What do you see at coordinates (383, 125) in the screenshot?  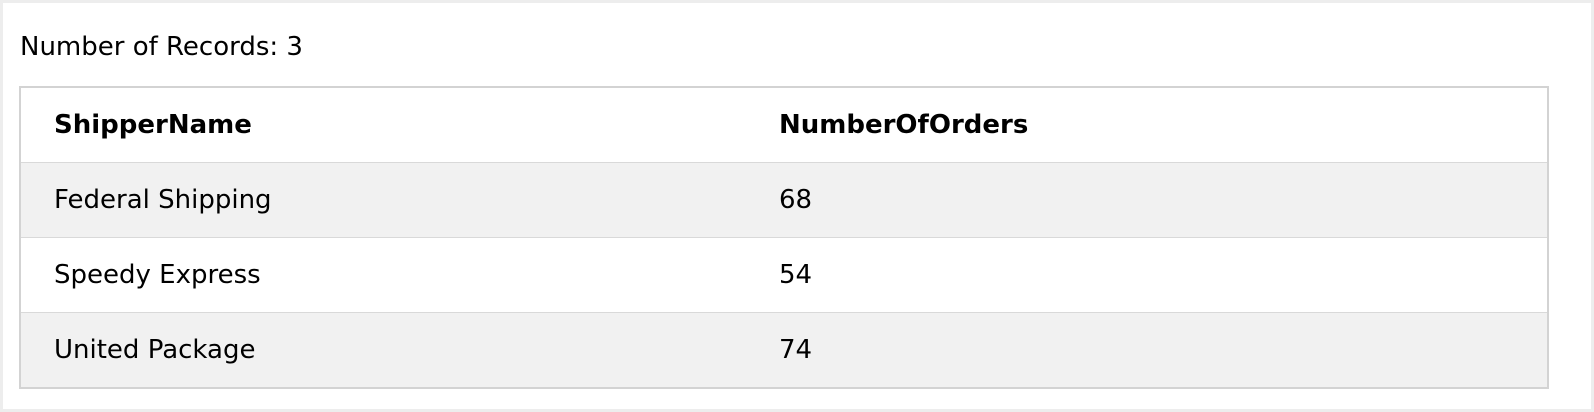 I see `column-header-shippername: ShipperName` at bounding box center [383, 125].